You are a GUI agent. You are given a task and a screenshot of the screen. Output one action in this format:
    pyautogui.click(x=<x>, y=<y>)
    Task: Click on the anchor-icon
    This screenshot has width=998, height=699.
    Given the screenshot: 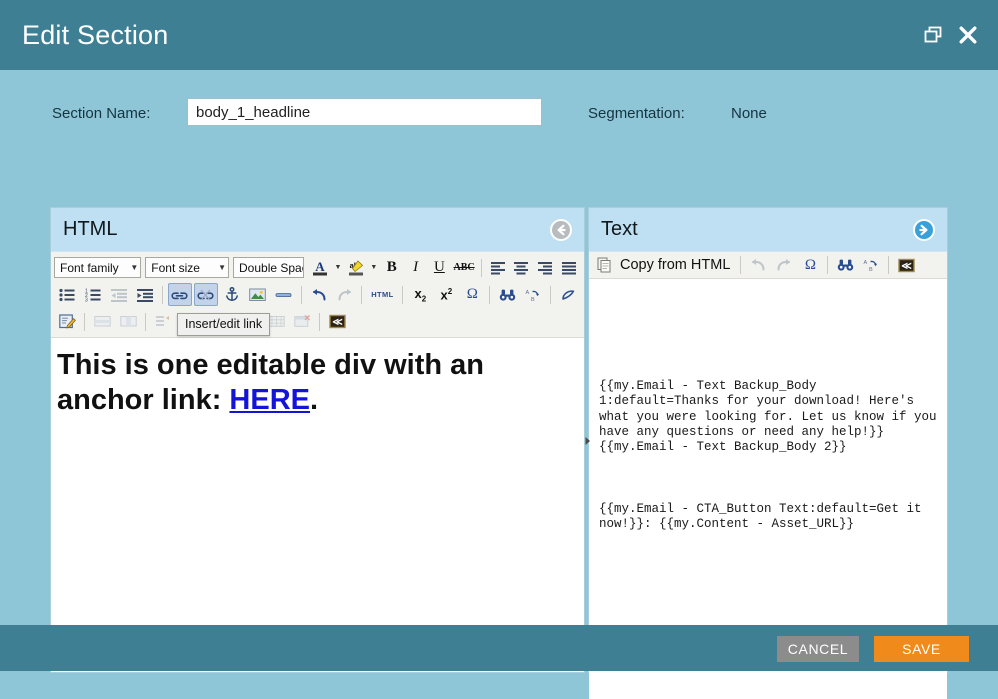 What is the action you would take?
    pyautogui.click(x=232, y=294)
    